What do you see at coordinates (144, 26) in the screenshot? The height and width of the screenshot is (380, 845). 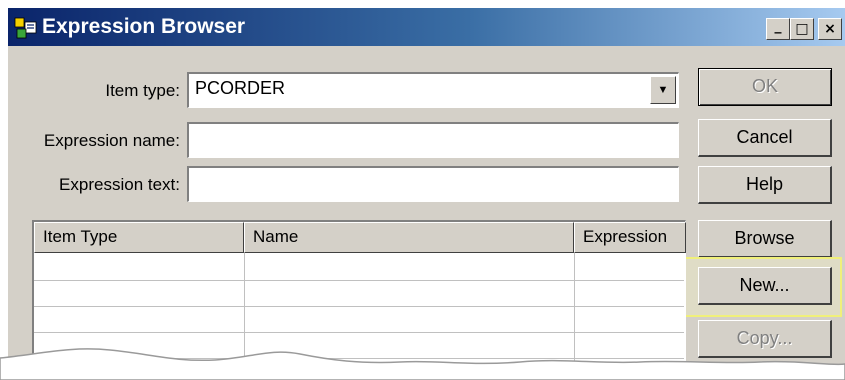 I see `window-title: Expression Browser` at bounding box center [144, 26].